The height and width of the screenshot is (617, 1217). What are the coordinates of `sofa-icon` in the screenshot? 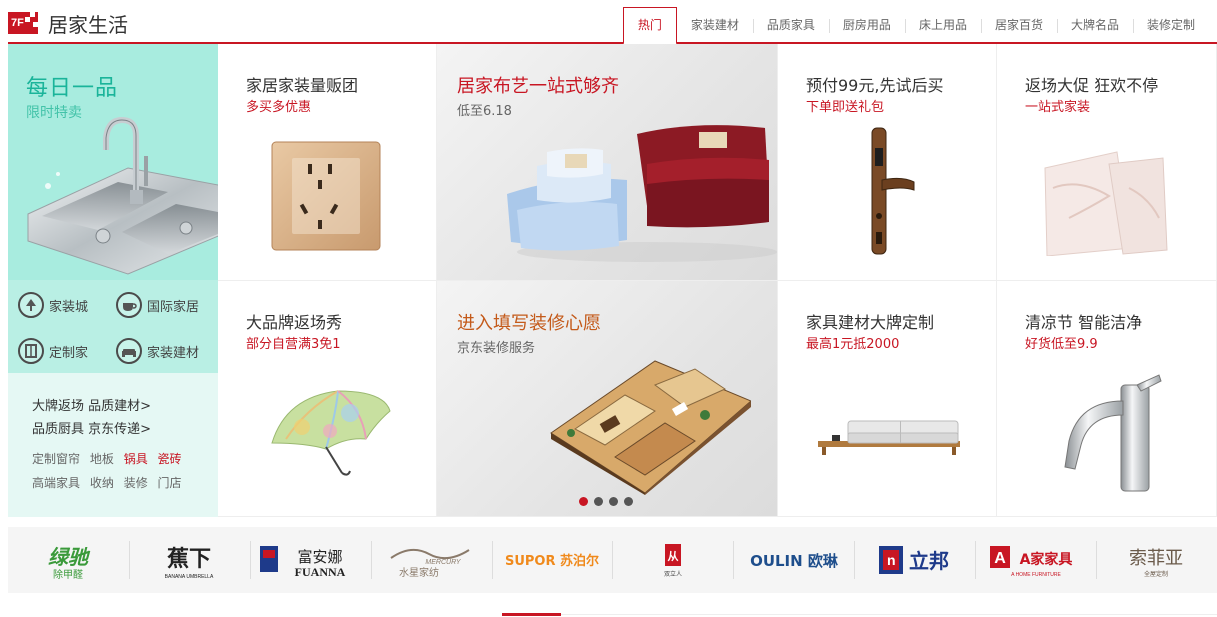 It's located at (129, 351).